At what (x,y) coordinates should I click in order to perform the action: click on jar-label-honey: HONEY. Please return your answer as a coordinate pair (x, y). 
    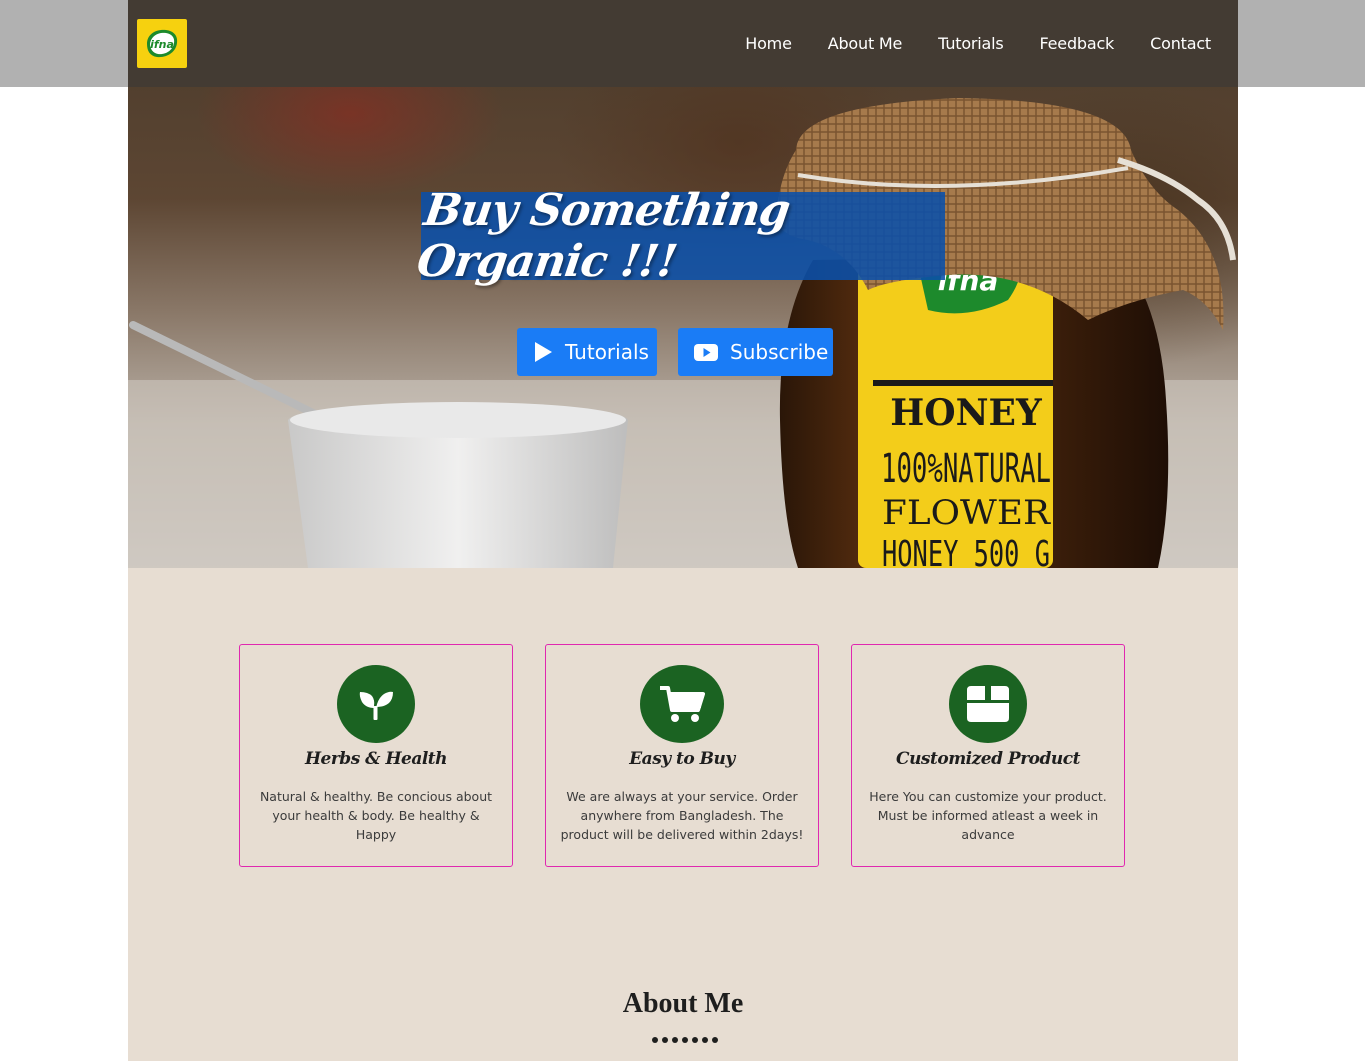
    Looking at the image, I should click on (966, 413).